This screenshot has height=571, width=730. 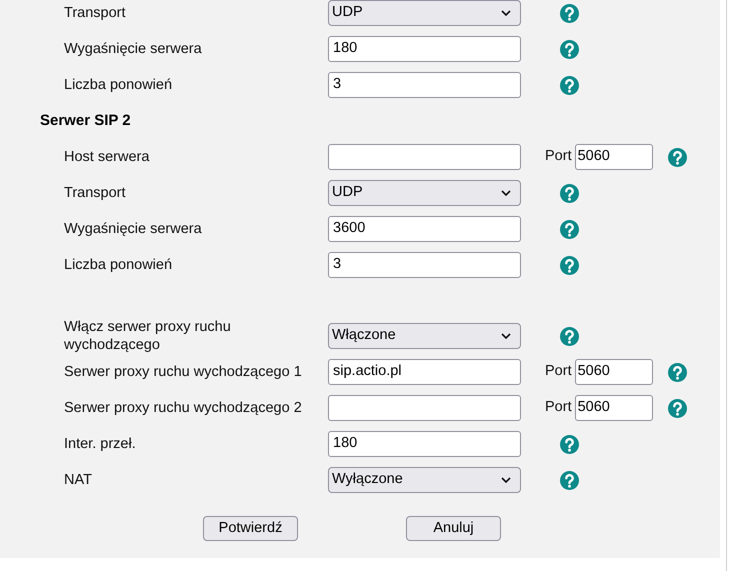 I want to click on field-label: Inter. przeł., so click(x=100, y=444).